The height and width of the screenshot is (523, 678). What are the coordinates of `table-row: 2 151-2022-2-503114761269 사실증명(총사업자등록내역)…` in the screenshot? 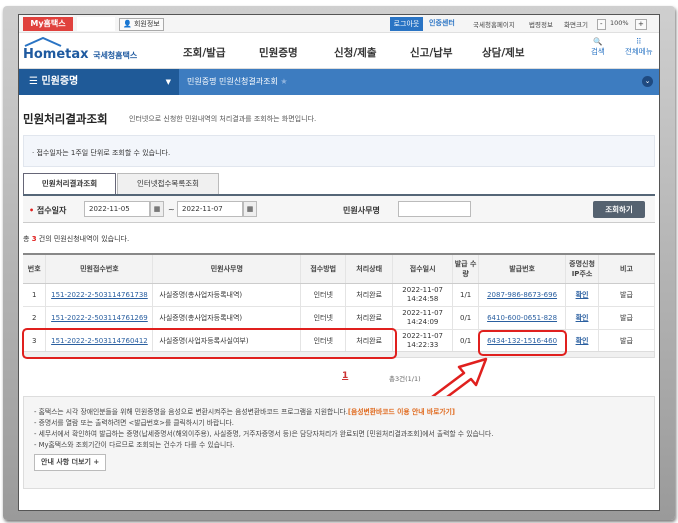 It's located at (339, 318).